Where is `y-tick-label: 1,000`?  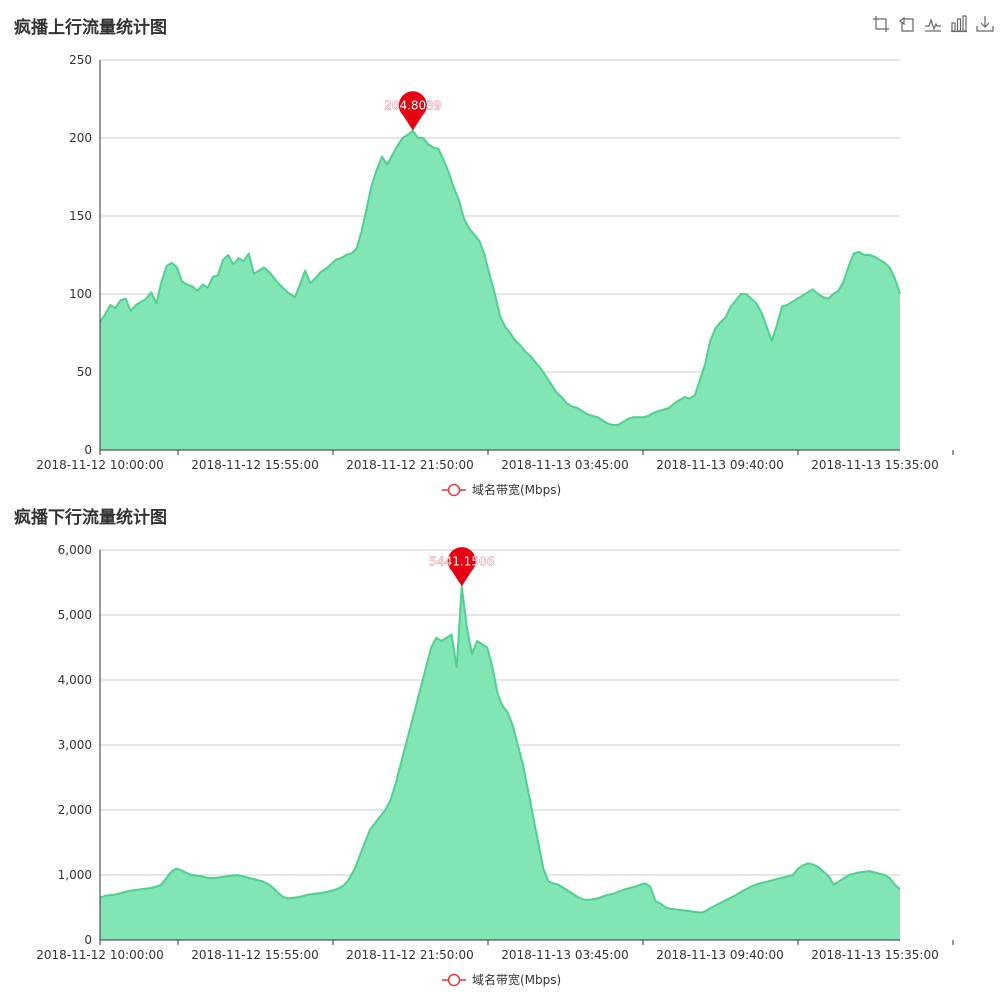 y-tick-label: 1,000 is located at coordinates (75, 875).